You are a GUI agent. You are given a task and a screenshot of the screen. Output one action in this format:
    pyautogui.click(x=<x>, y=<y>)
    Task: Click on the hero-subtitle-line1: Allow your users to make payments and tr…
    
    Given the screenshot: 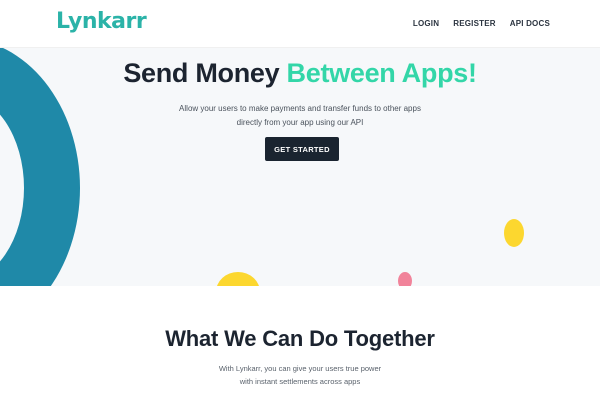 What is the action you would take?
    pyautogui.click(x=300, y=108)
    